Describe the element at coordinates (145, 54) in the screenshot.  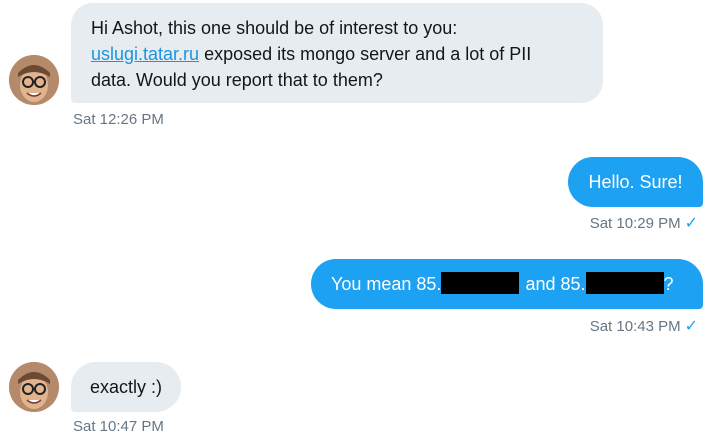
I see `message-link: uslugi.tatar.ru` at that location.